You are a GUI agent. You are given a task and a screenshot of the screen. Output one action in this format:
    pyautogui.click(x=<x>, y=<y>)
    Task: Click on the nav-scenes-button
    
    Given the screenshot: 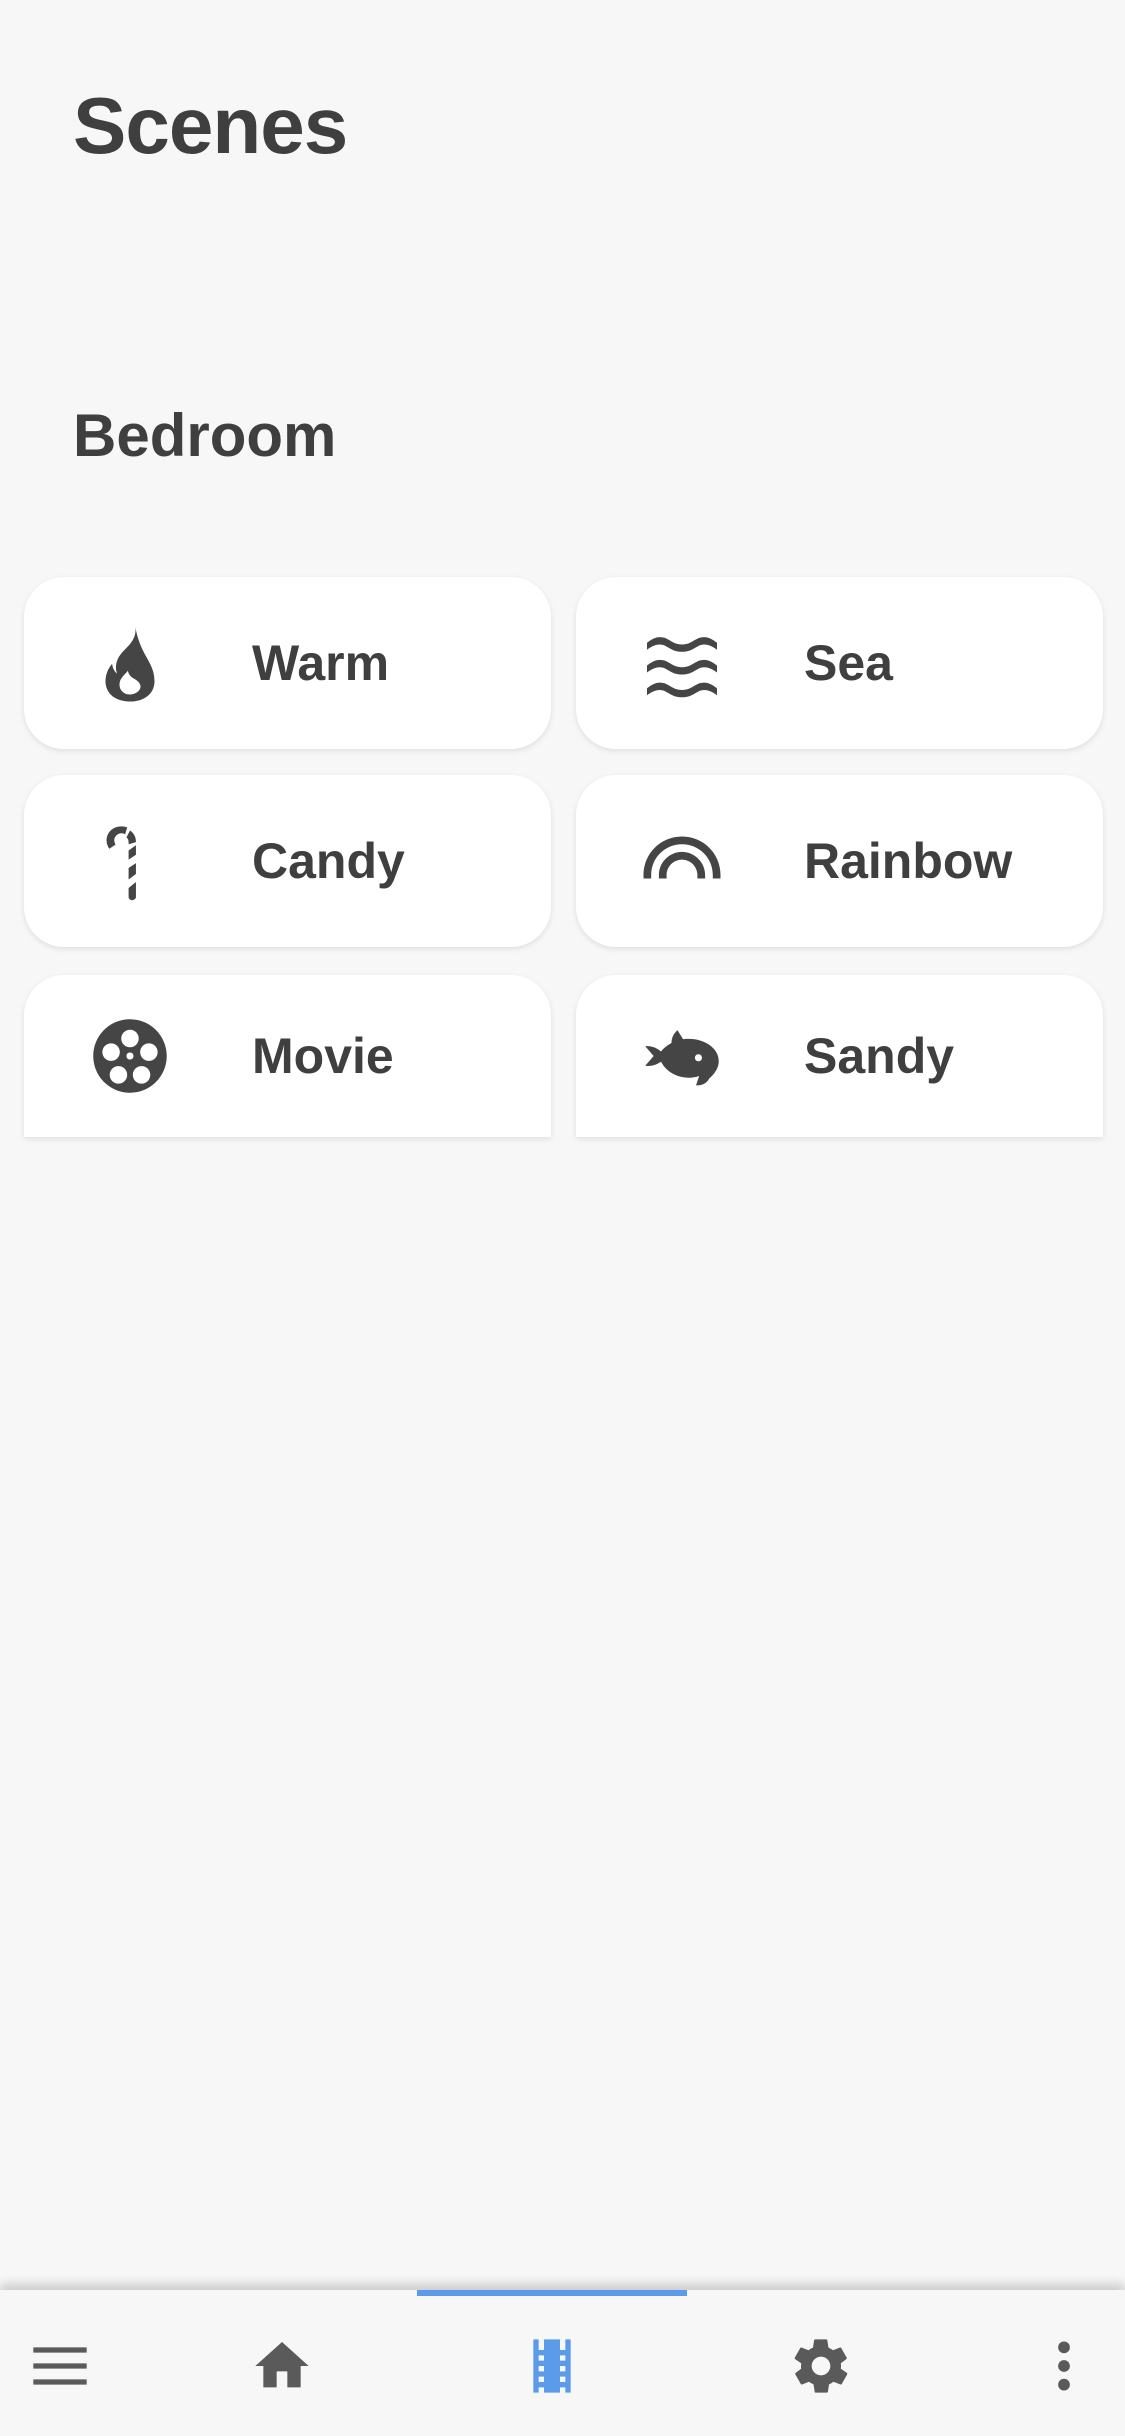 What is the action you would take?
    pyautogui.click(x=552, y=2366)
    